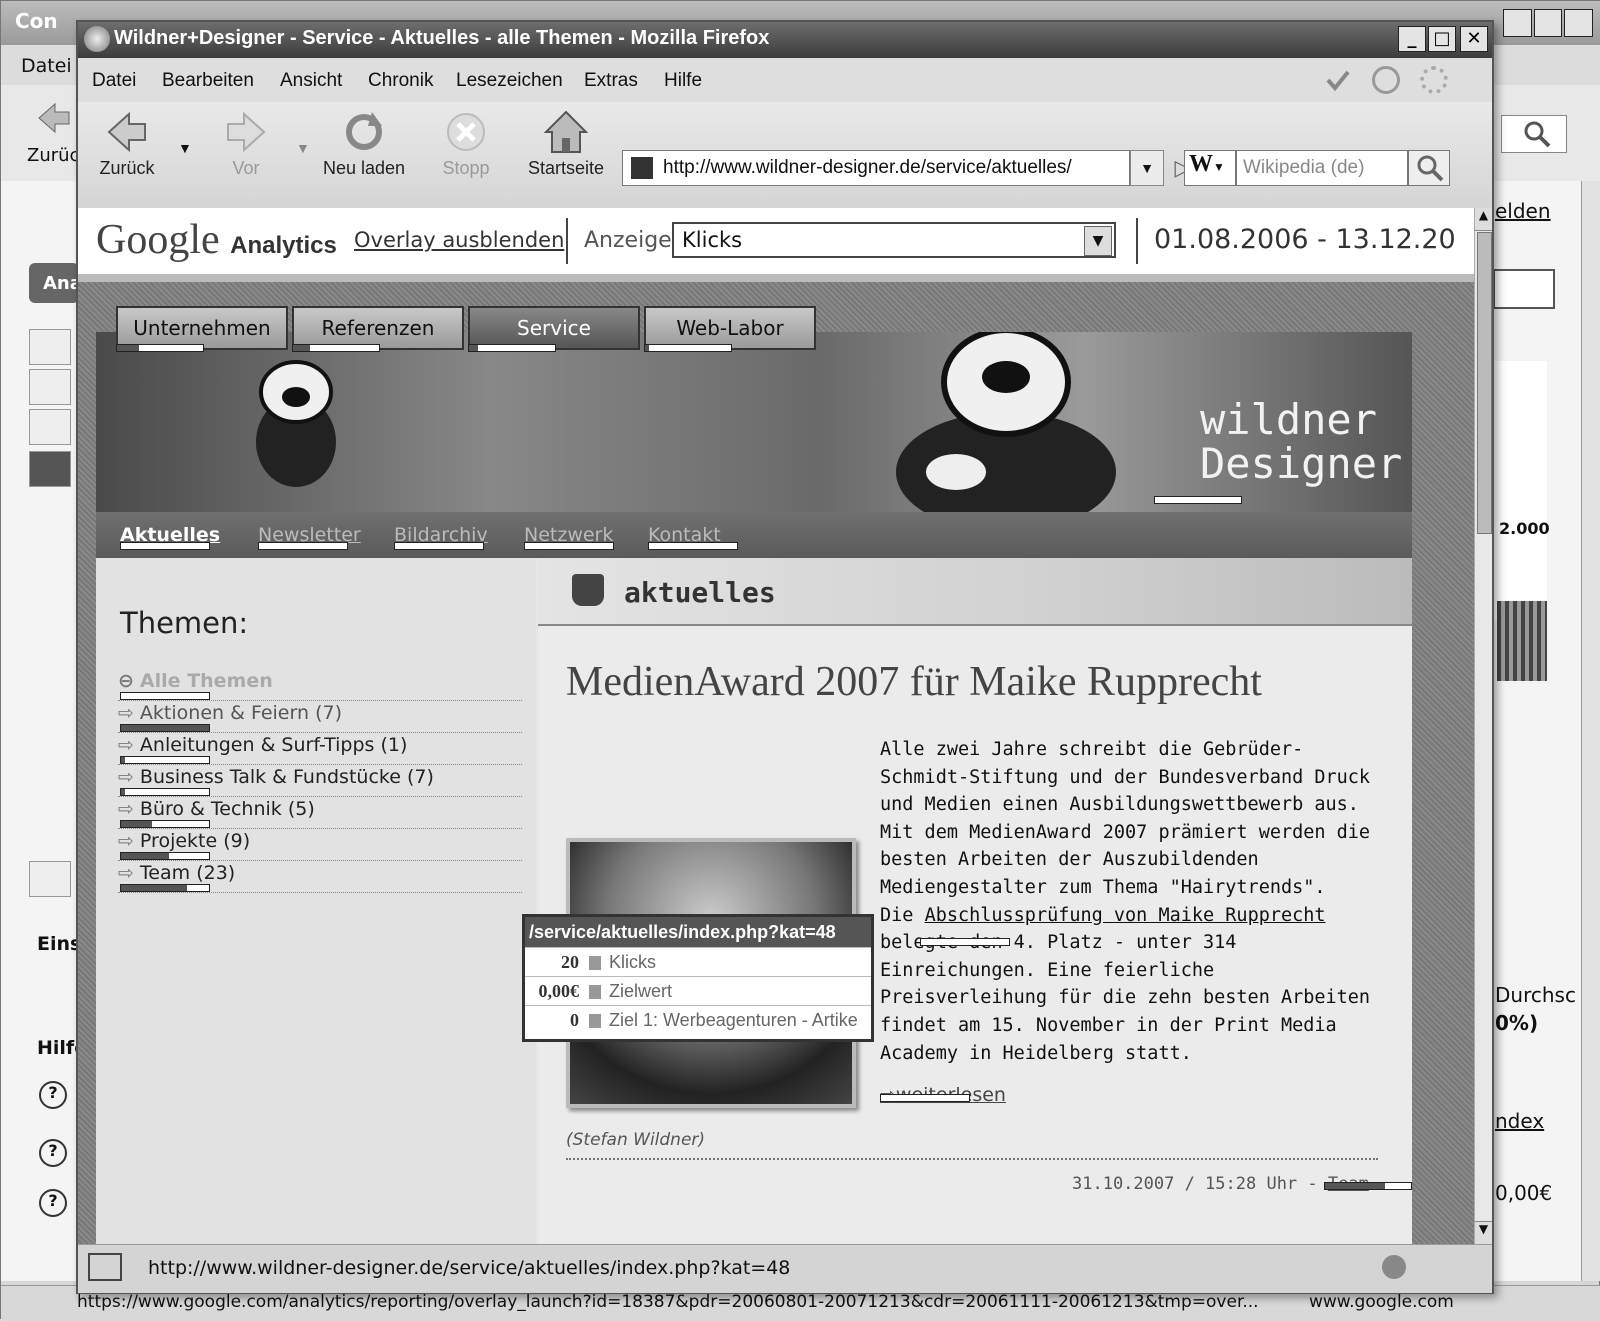 The width and height of the screenshot is (1600, 1321). What do you see at coordinates (59, 944) in the screenshot?
I see `bg-settings-heading: Eins` at bounding box center [59, 944].